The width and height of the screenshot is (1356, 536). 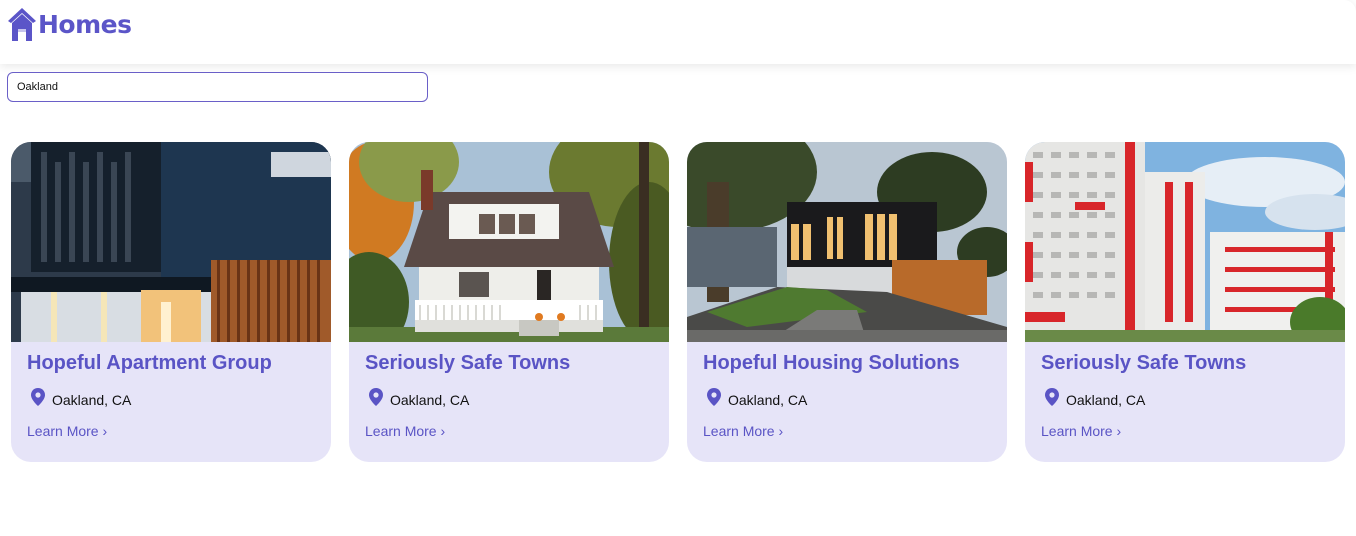 I want to click on modern-house-evening-photo, so click(x=847, y=242).